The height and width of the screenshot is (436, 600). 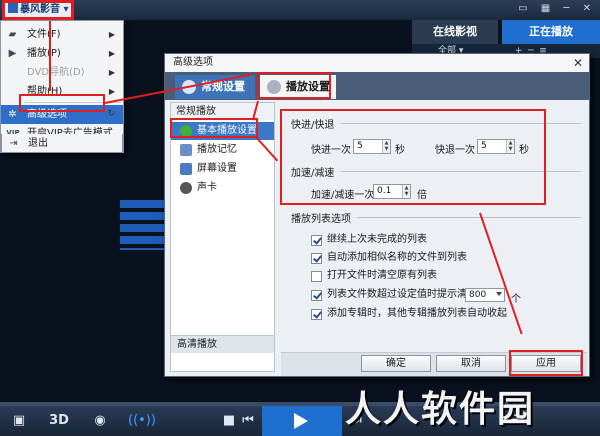 What do you see at coordinates (62, 143) in the screenshot?
I see `menu-item-exit: ⇥ 退出` at bounding box center [62, 143].